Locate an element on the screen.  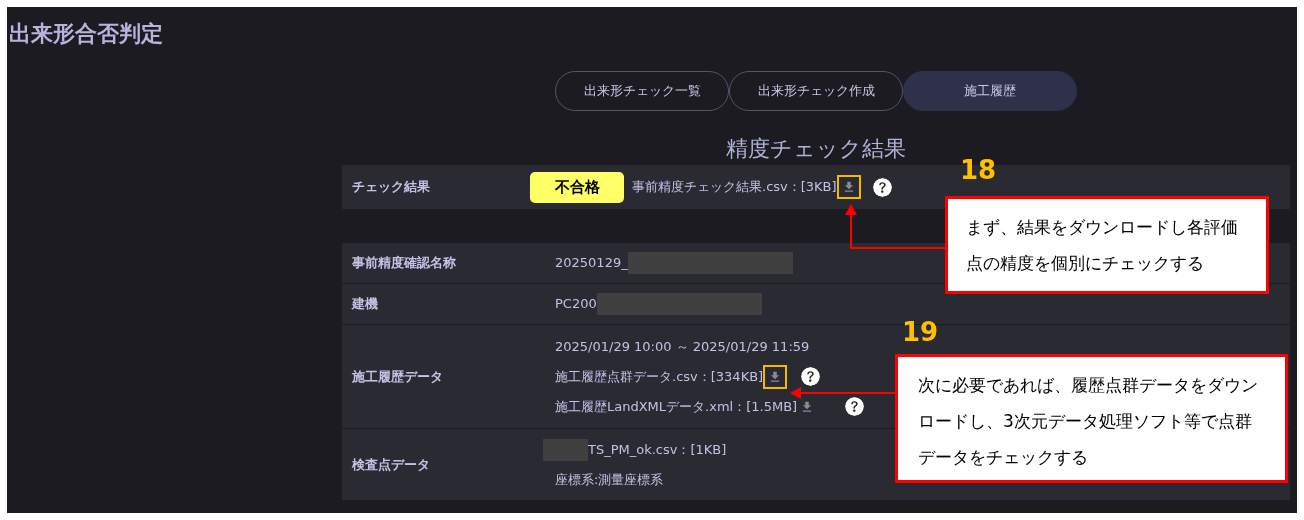
step-number: 18 is located at coordinates (978, 170).